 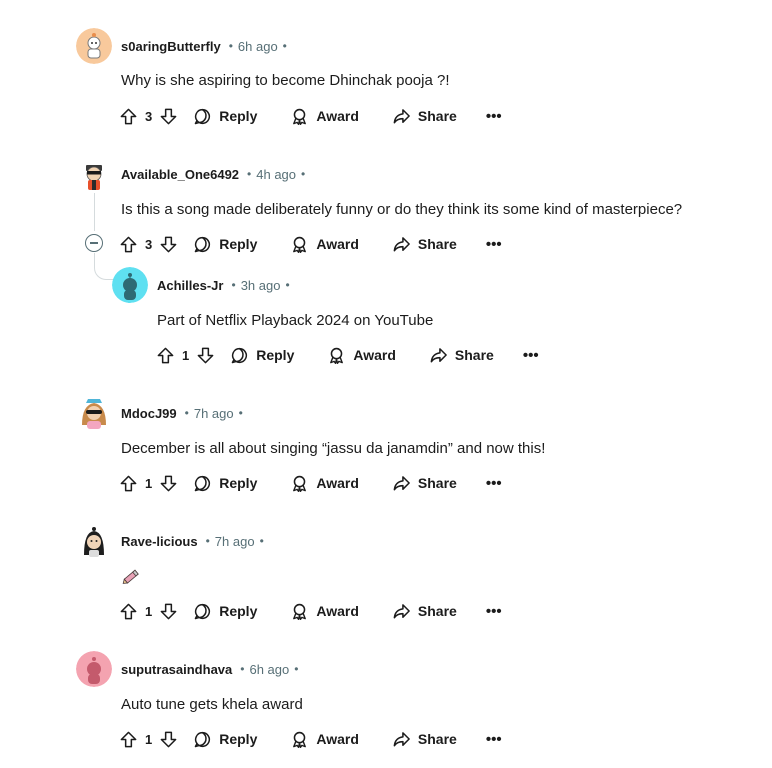 I want to click on thread-line, so click(x=94, y=212).